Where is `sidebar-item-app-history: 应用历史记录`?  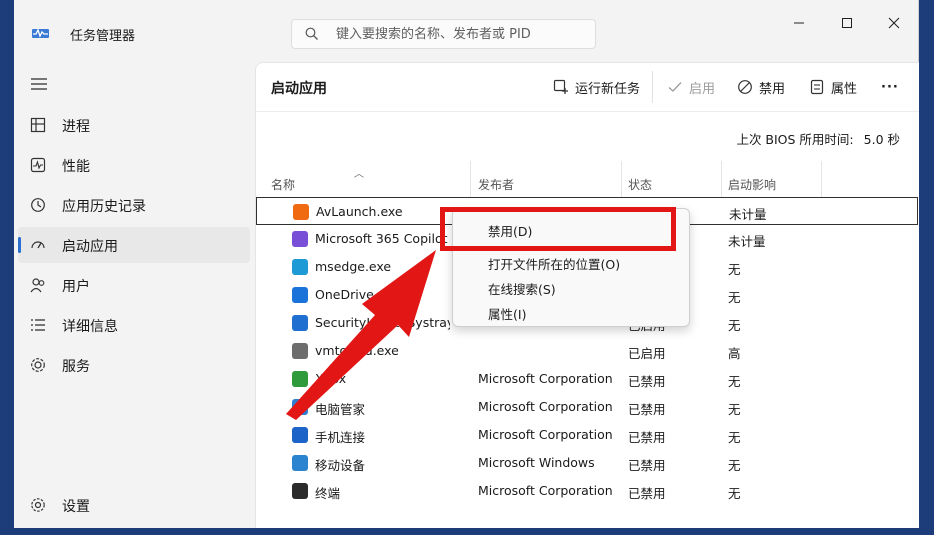
sidebar-item-app-history: 应用历史记录 is located at coordinates (134, 205).